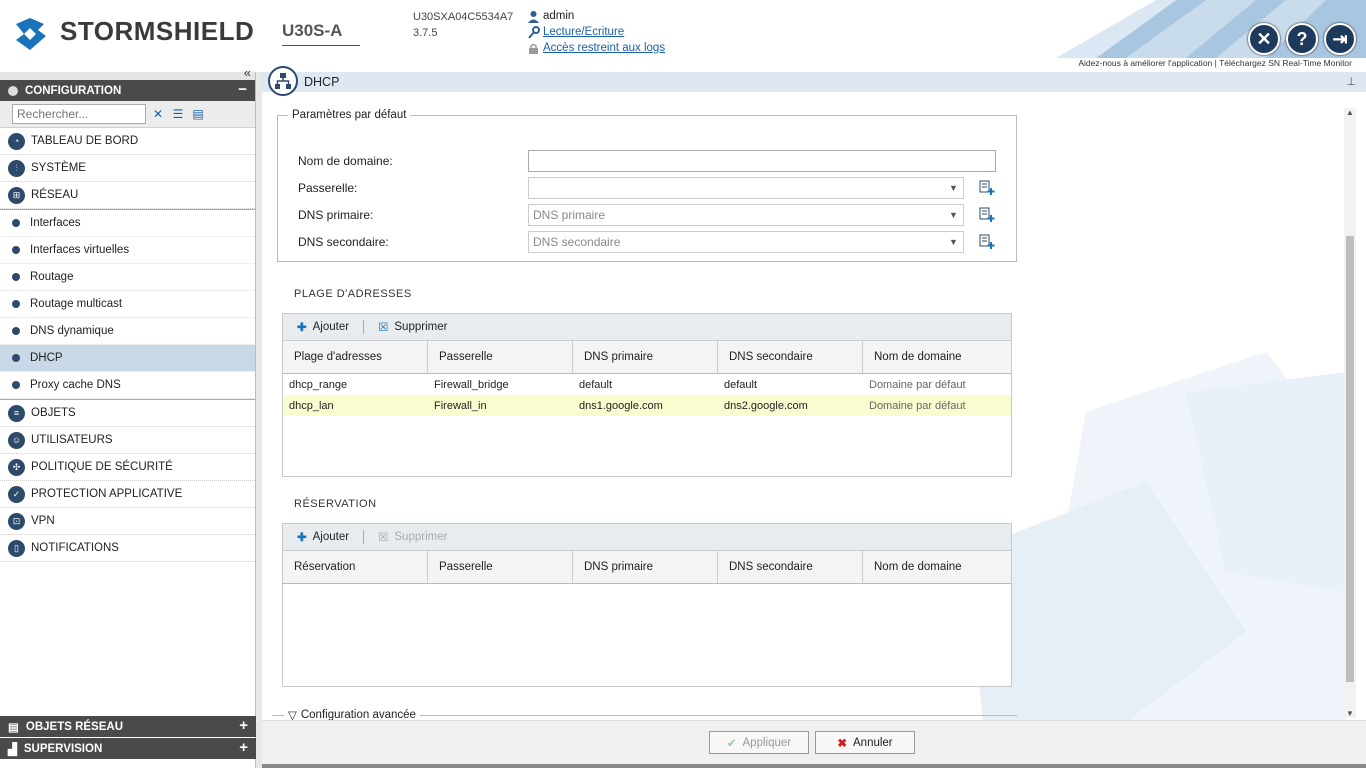 The height and width of the screenshot is (768, 1366). I want to click on sidebar-item-routage-multicast: Routage multicast, so click(127, 304).